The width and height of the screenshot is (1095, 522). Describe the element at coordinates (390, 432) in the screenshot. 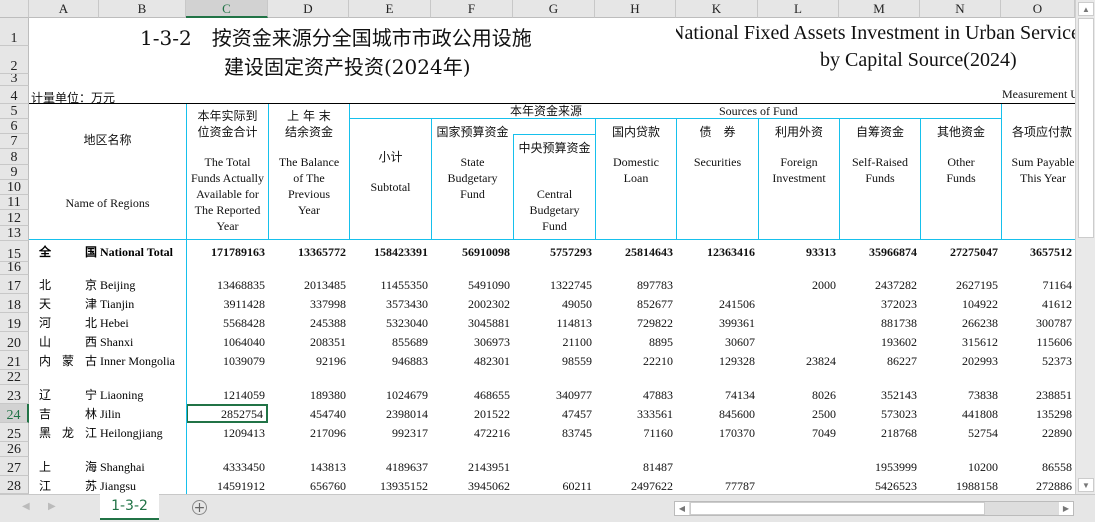

I see `data-cell: 992317` at that location.